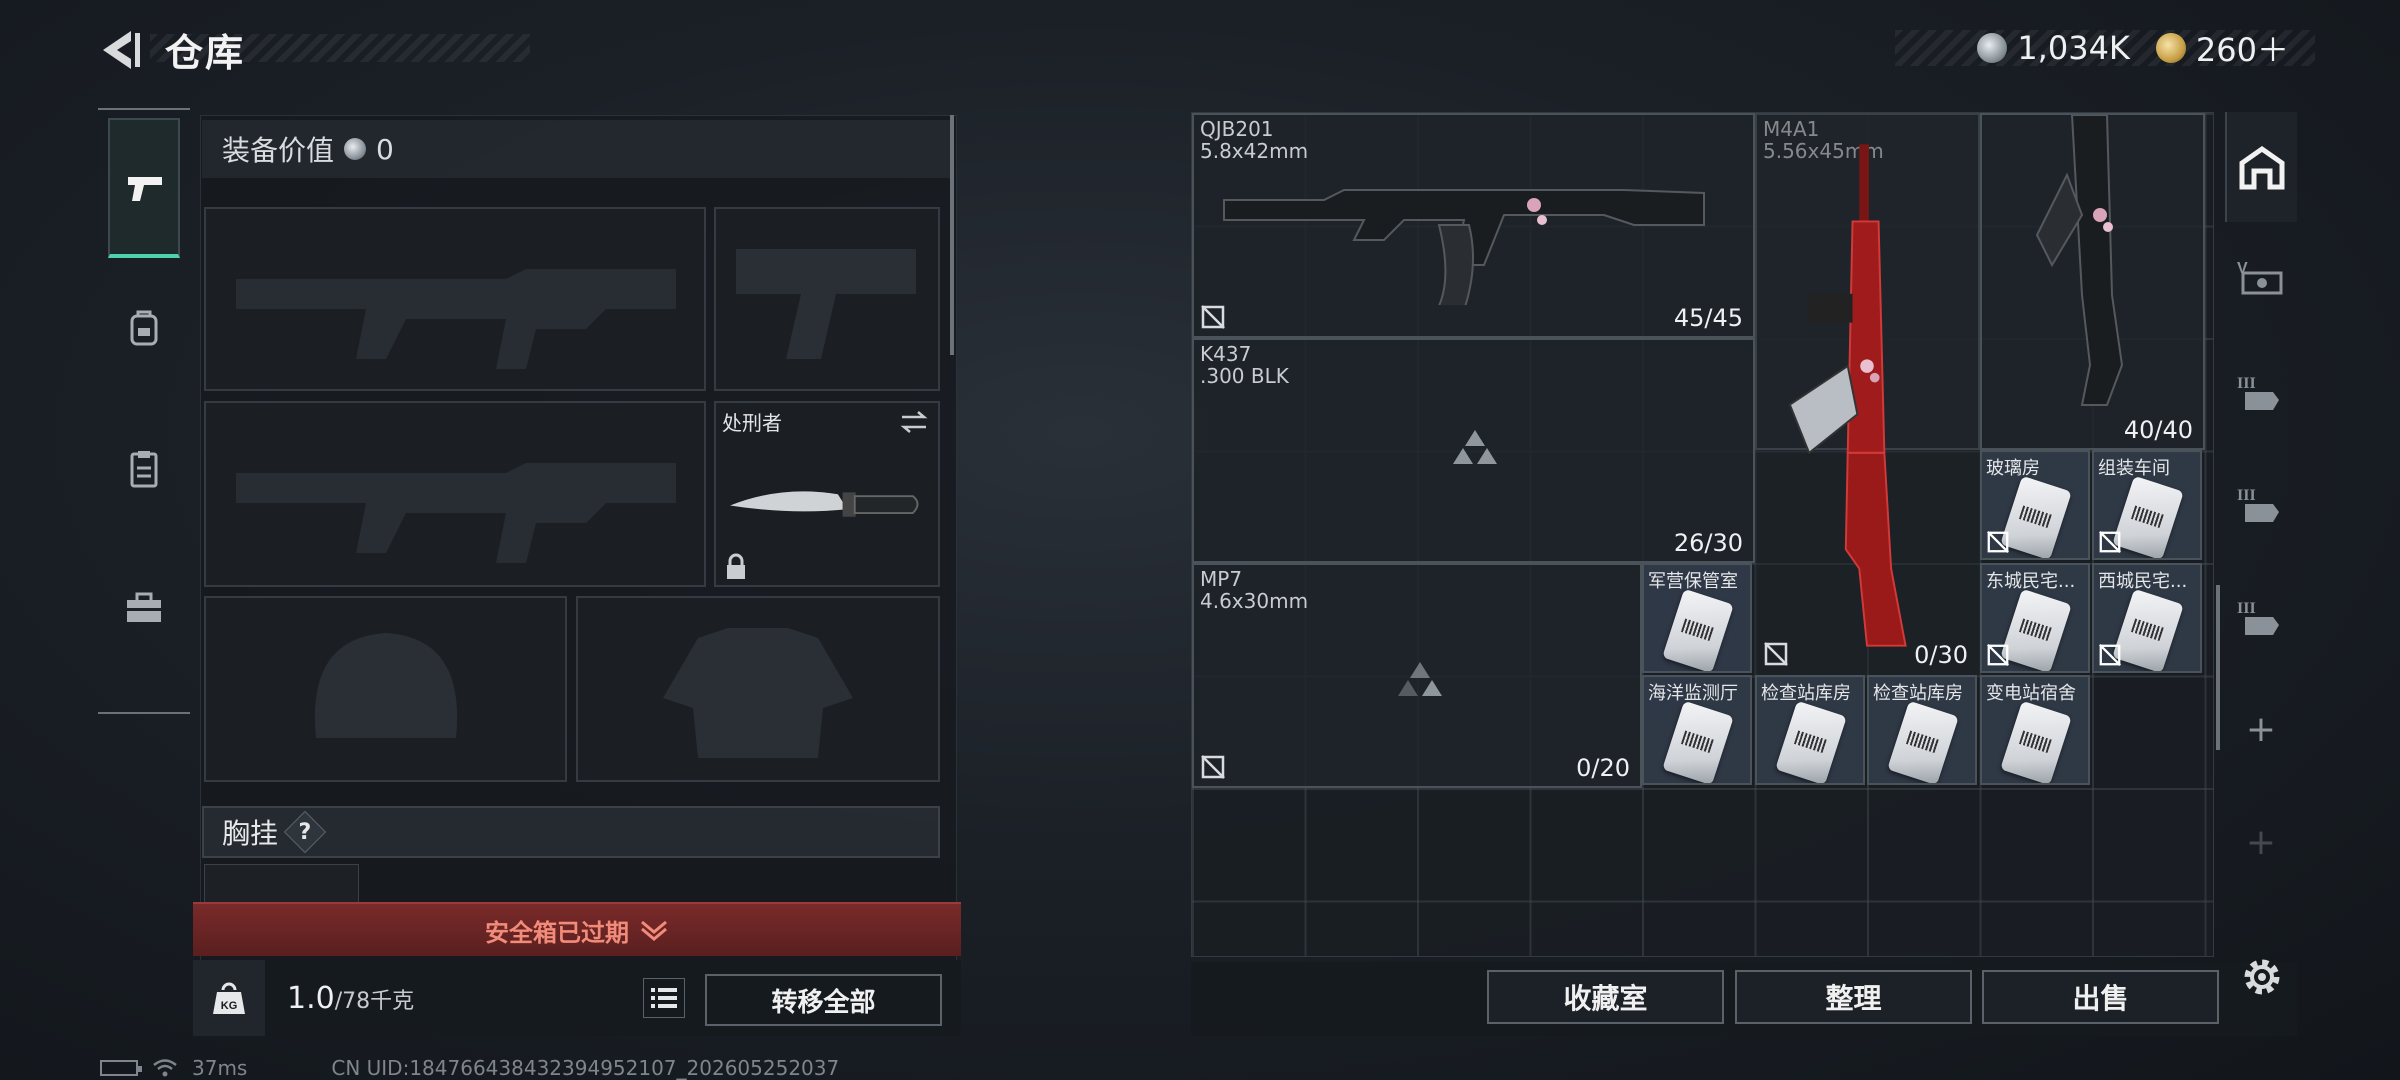 The image size is (2400, 1080). I want to click on safe-box-expired-bar: 安全箱已过期, so click(577, 929).